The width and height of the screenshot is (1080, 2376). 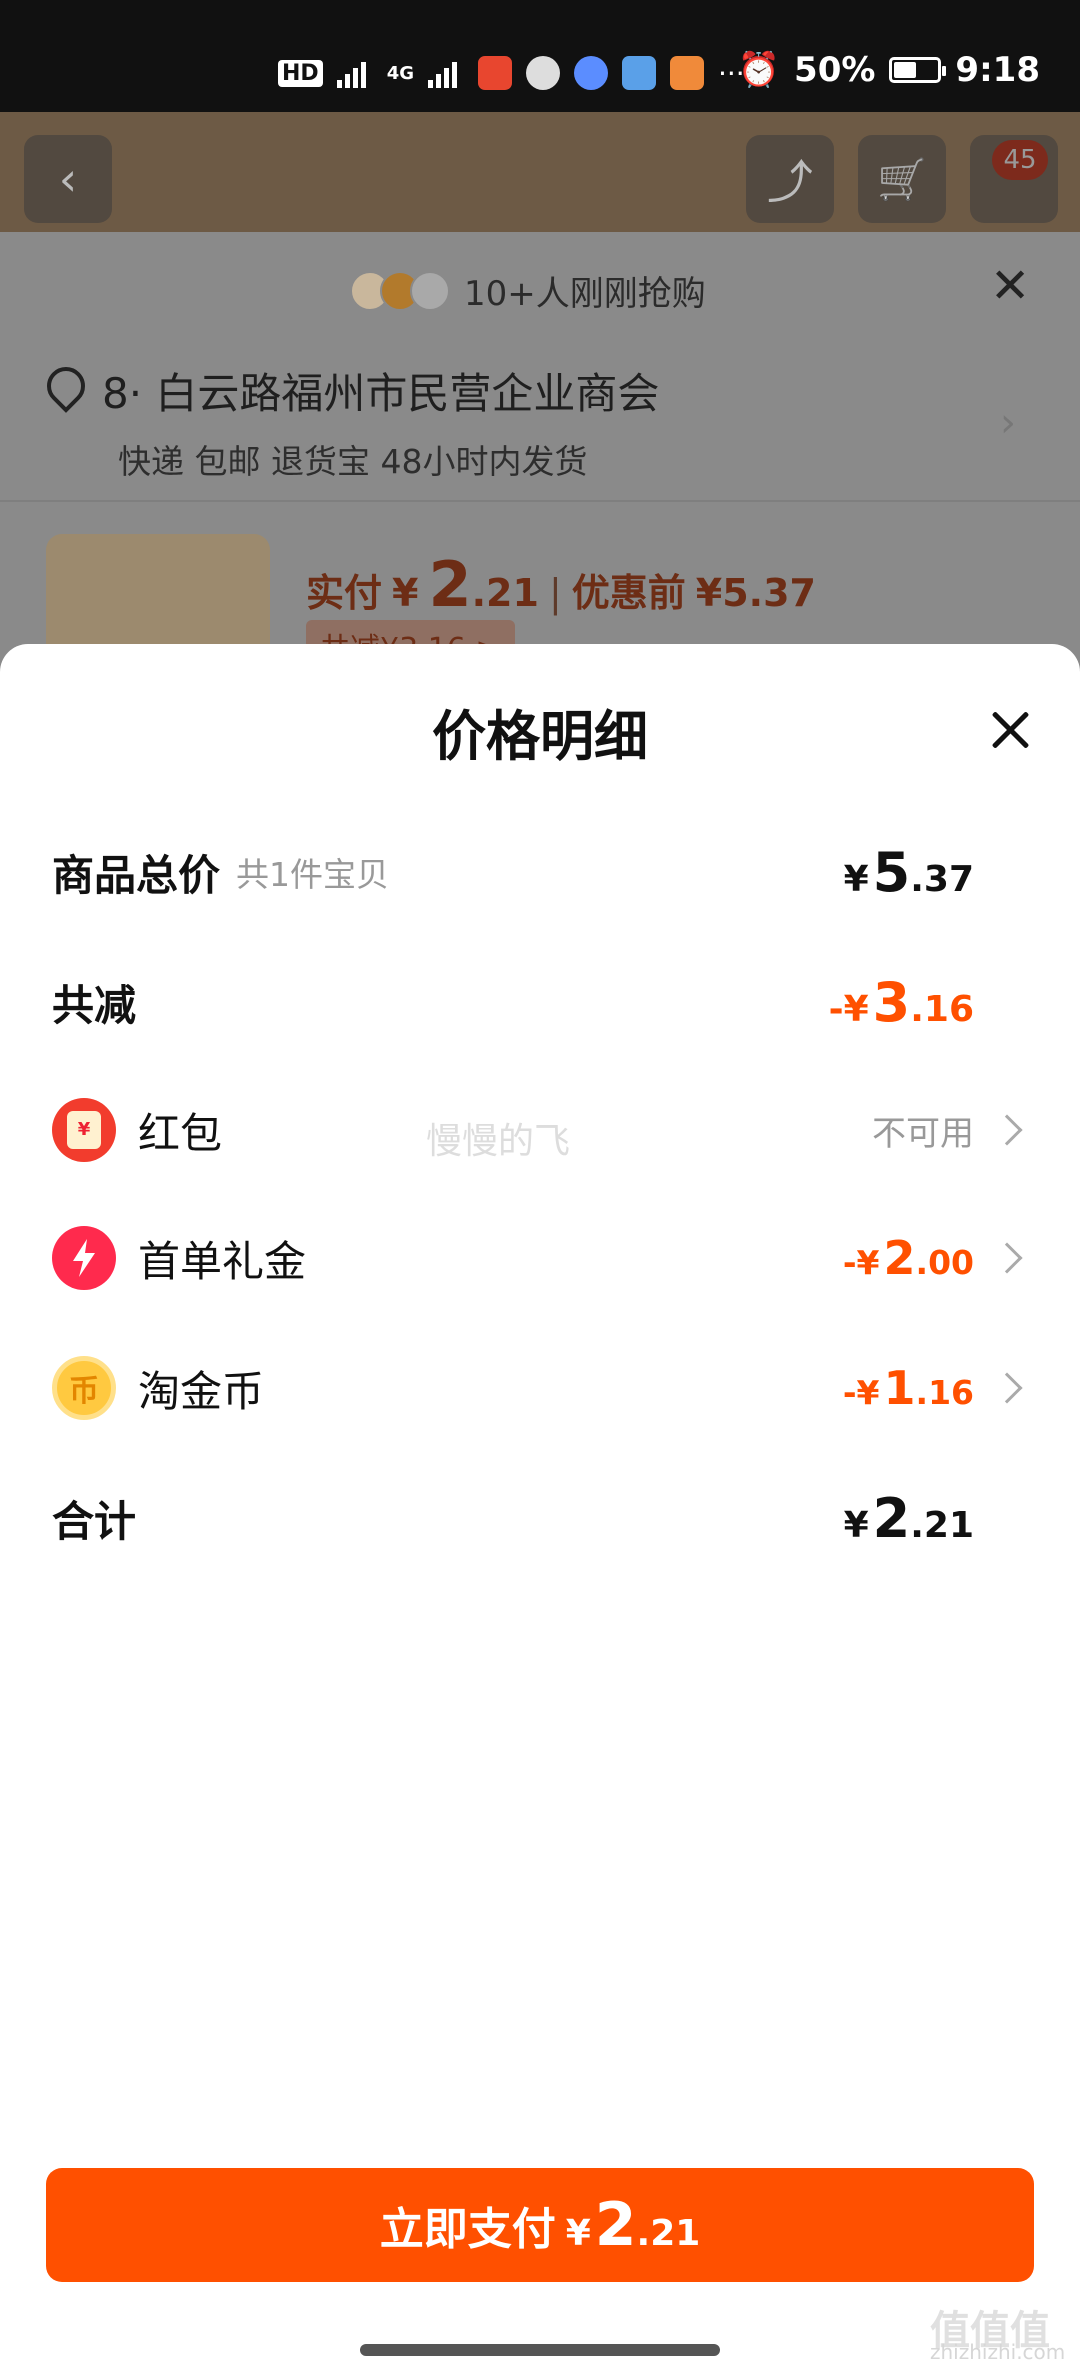 I want to click on back-icon: ‹, so click(x=68, y=179).